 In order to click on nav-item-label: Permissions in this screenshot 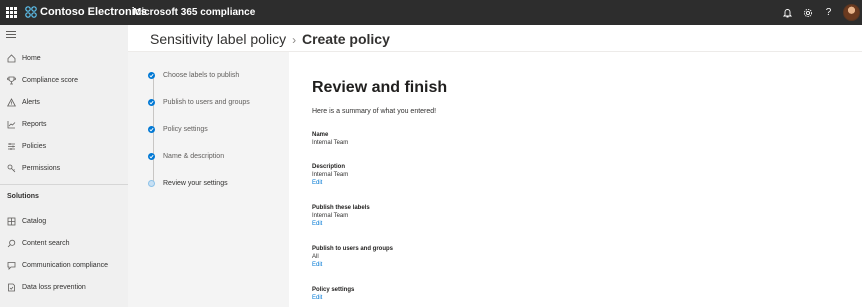, I will do `click(41, 168)`.